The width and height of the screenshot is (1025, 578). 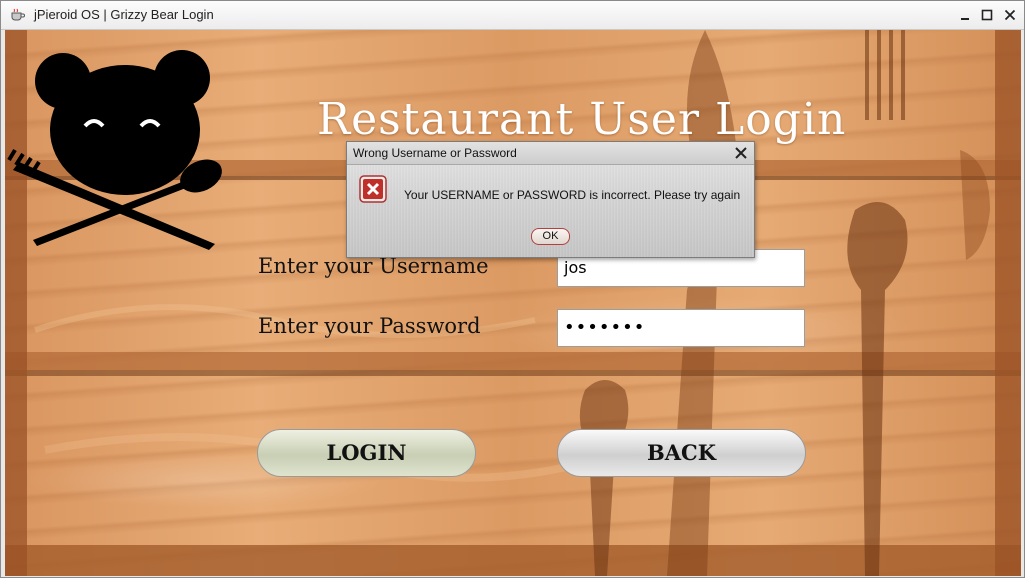 I want to click on dialog-title: Wrong Username or Password, so click(x=435, y=153).